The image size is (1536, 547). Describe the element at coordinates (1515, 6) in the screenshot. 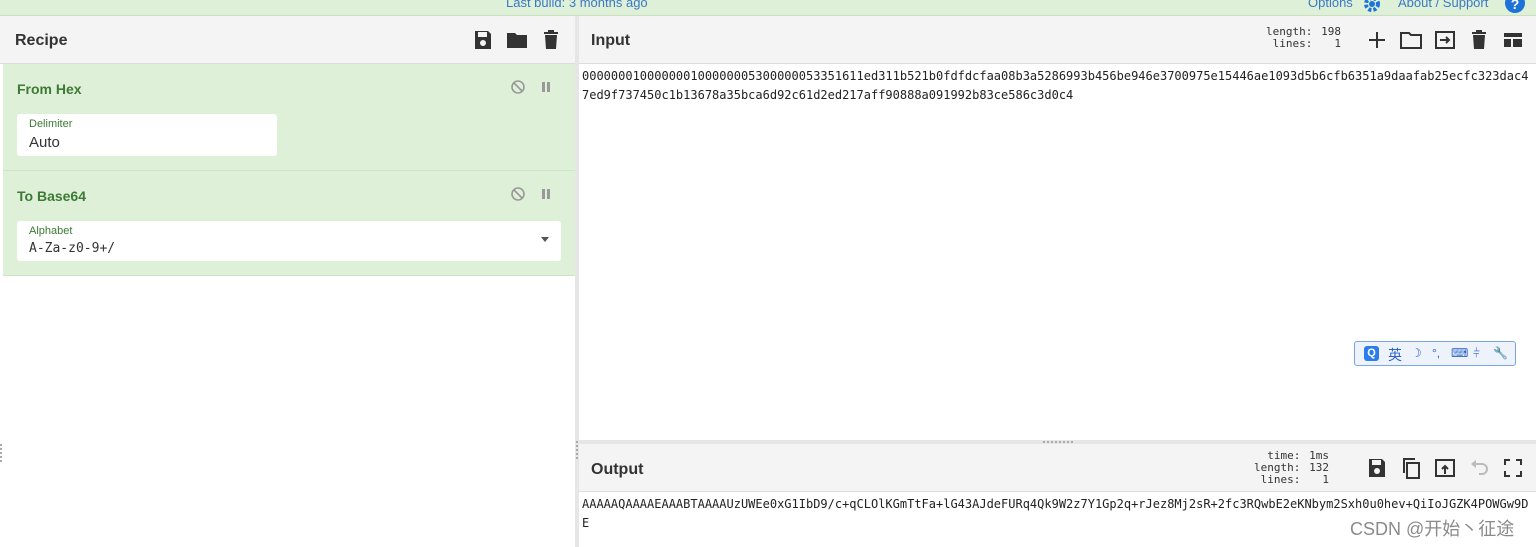

I see `help-icon: ?` at that location.